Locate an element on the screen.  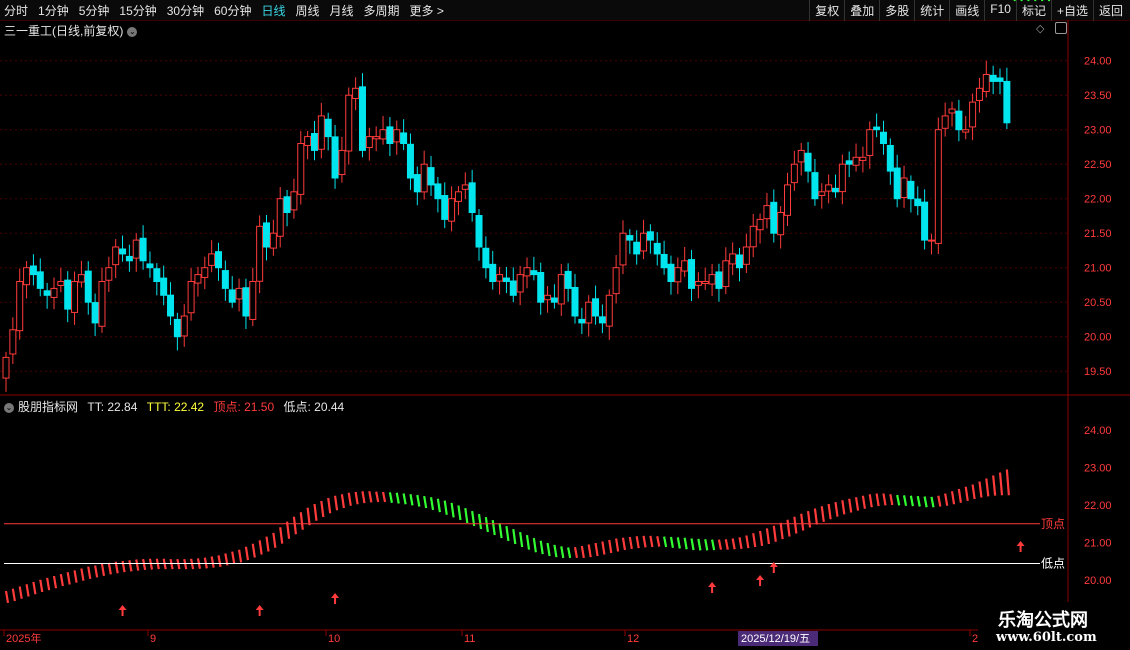
cursor-date: 2025/12/19/五 is located at coordinates (775, 639).